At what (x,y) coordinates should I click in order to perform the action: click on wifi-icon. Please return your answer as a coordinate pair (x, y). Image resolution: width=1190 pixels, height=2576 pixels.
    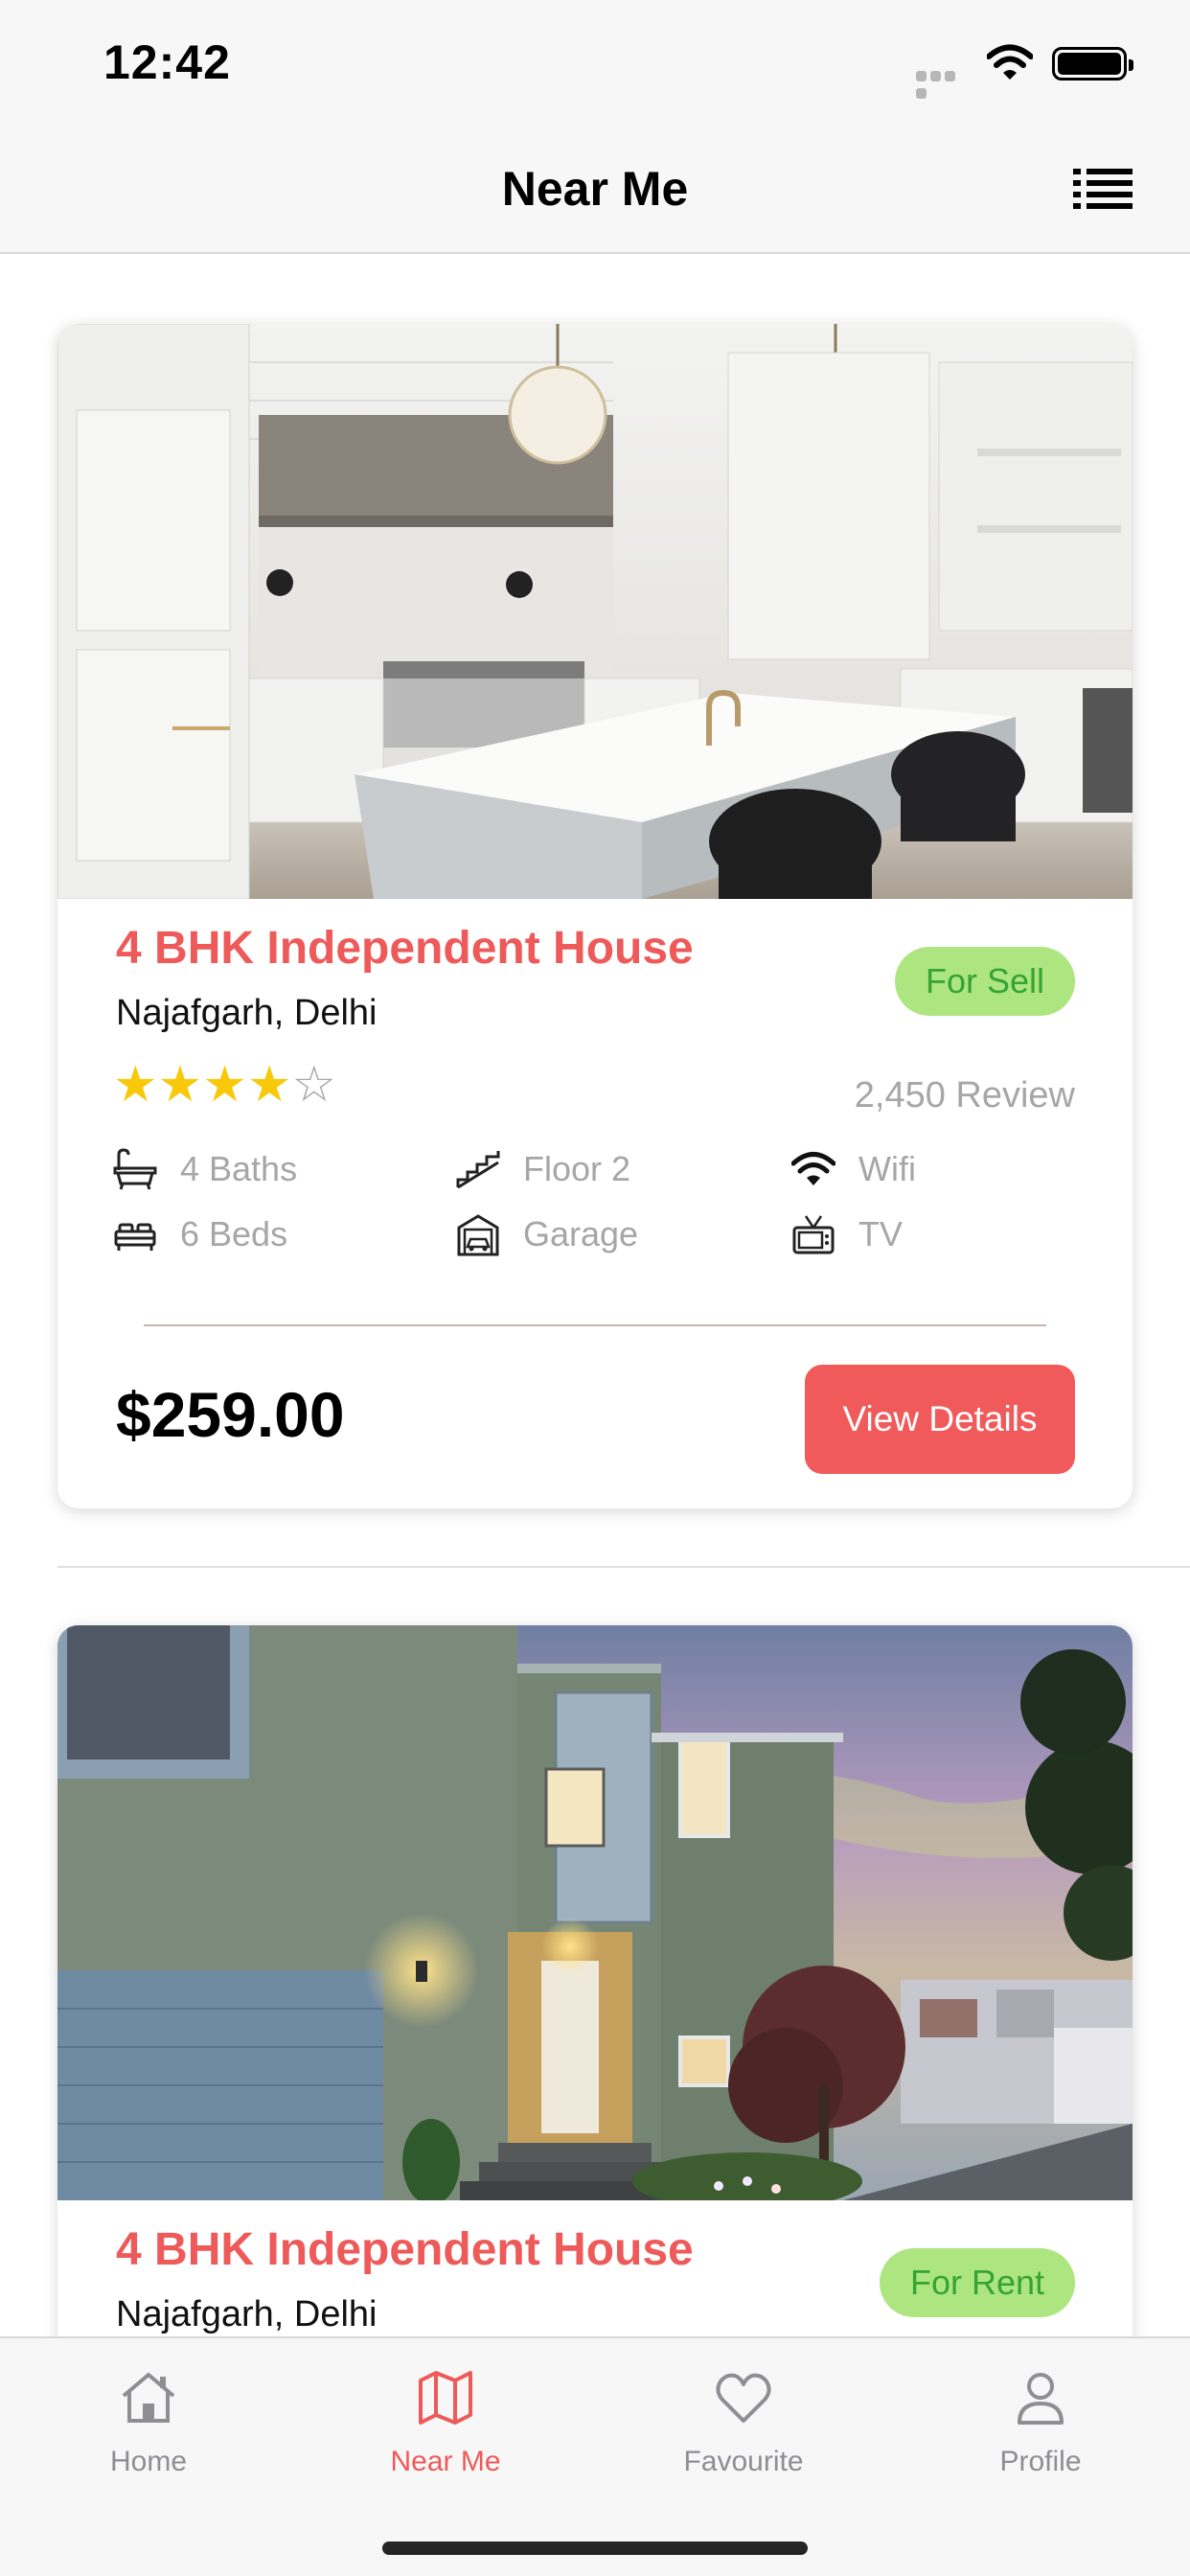
    Looking at the image, I should click on (813, 1168).